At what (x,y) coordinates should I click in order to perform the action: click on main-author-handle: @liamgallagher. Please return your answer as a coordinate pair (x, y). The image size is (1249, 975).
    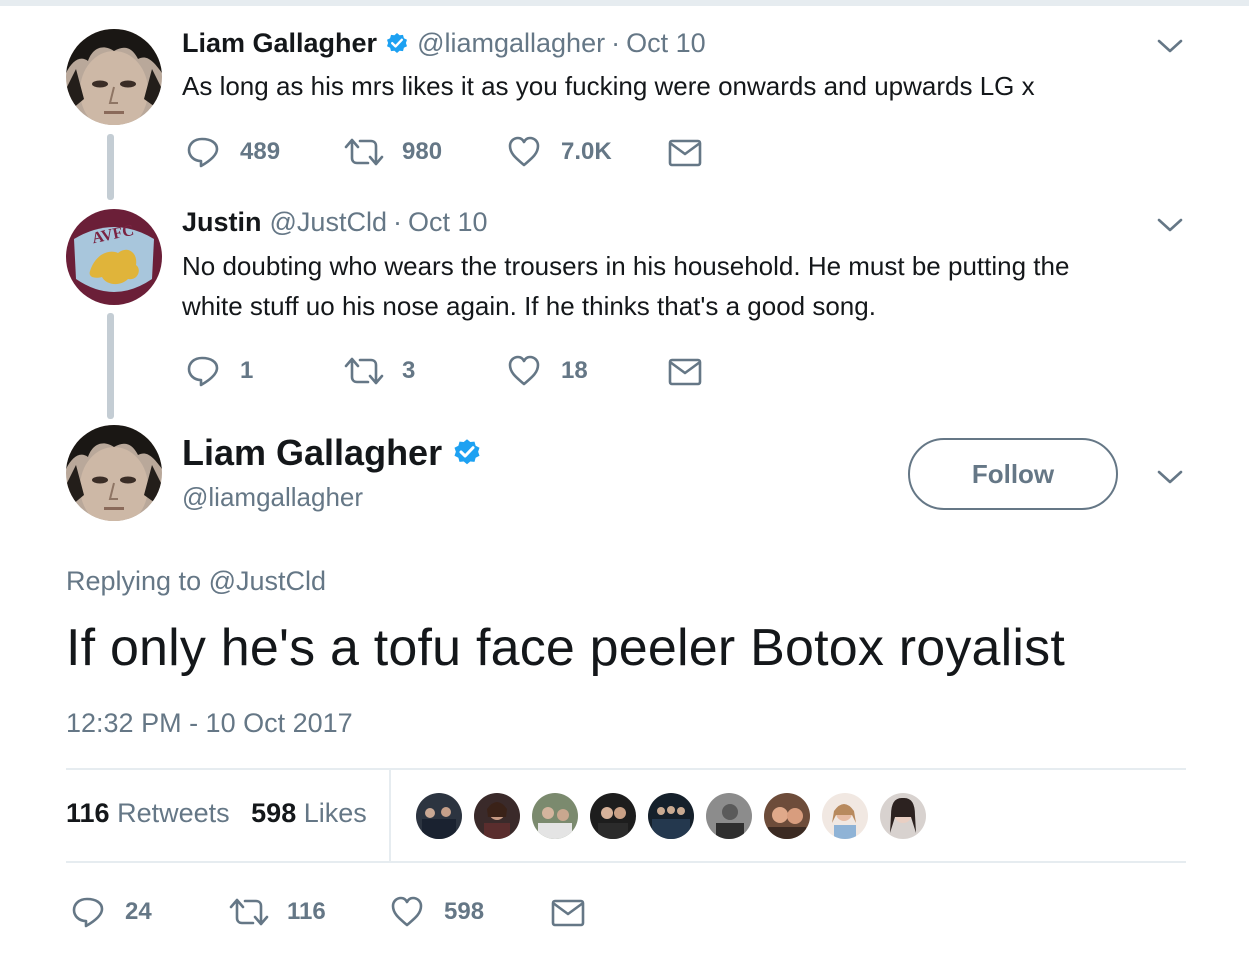
    Looking at the image, I should click on (272, 497).